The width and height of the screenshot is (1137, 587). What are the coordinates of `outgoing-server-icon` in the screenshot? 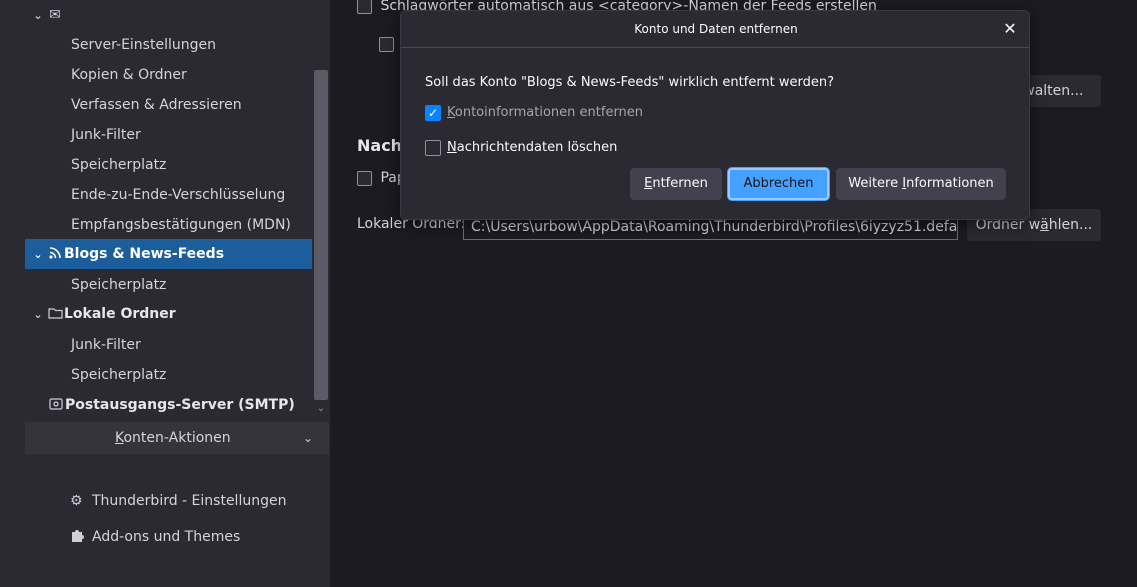 It's located at (56, 405).